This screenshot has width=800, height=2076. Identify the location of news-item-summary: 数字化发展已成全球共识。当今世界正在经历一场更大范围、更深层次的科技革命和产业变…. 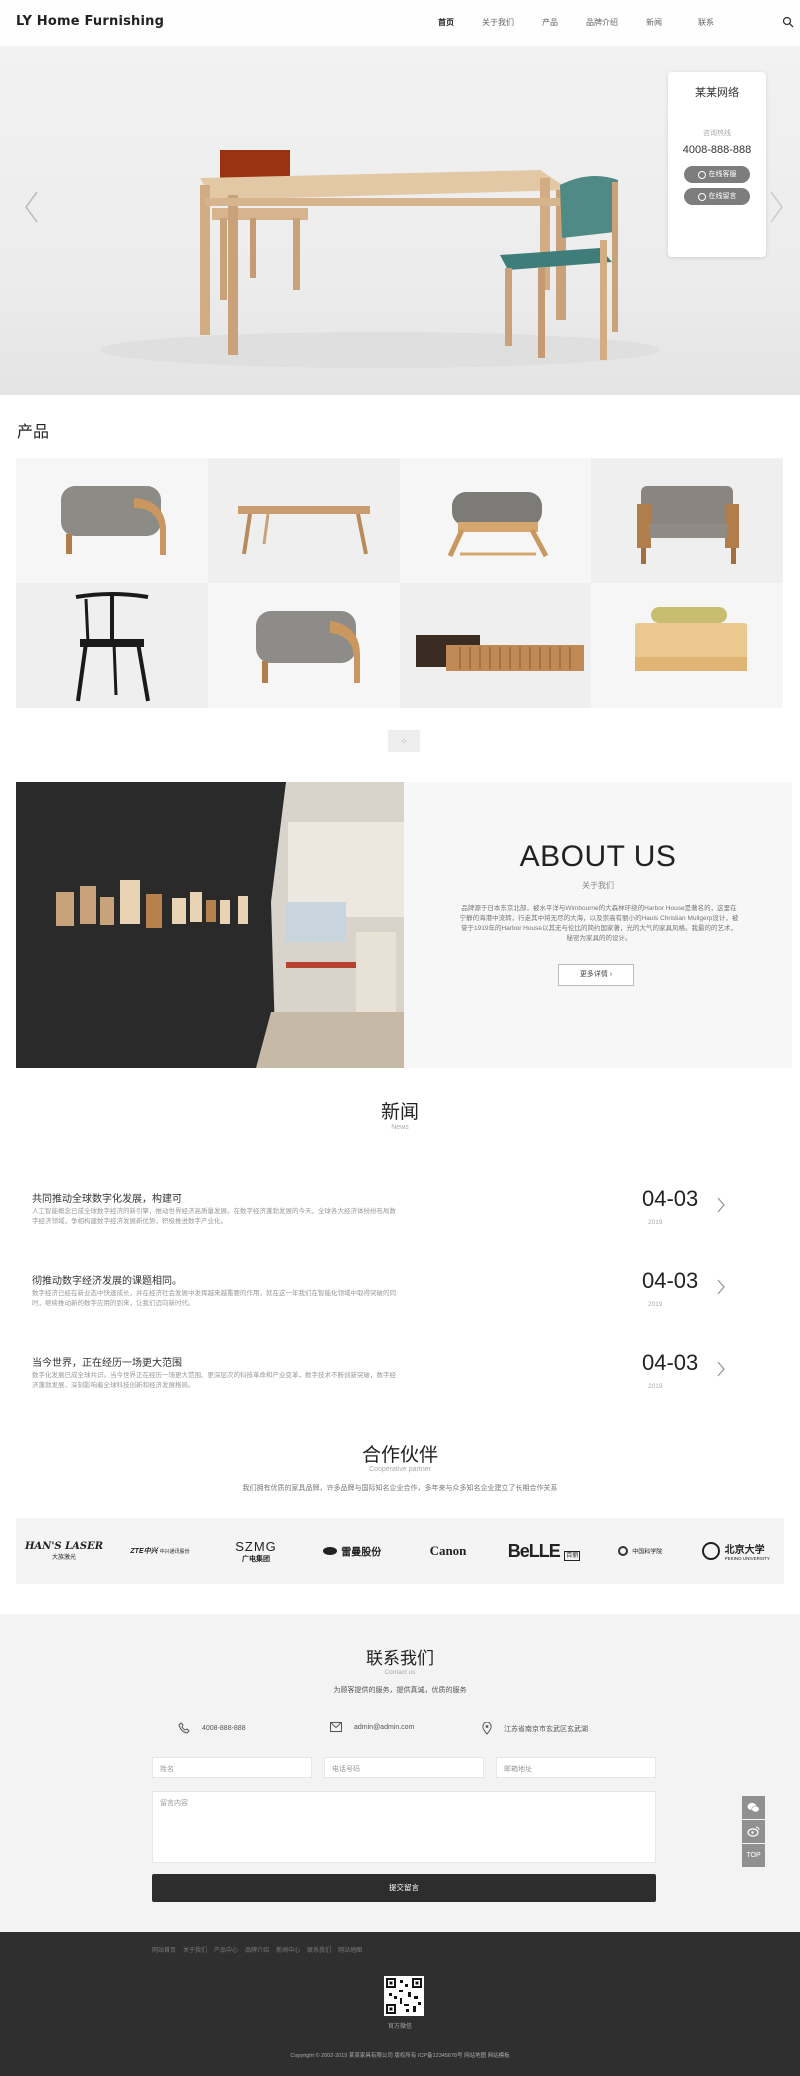
(214, 1380).